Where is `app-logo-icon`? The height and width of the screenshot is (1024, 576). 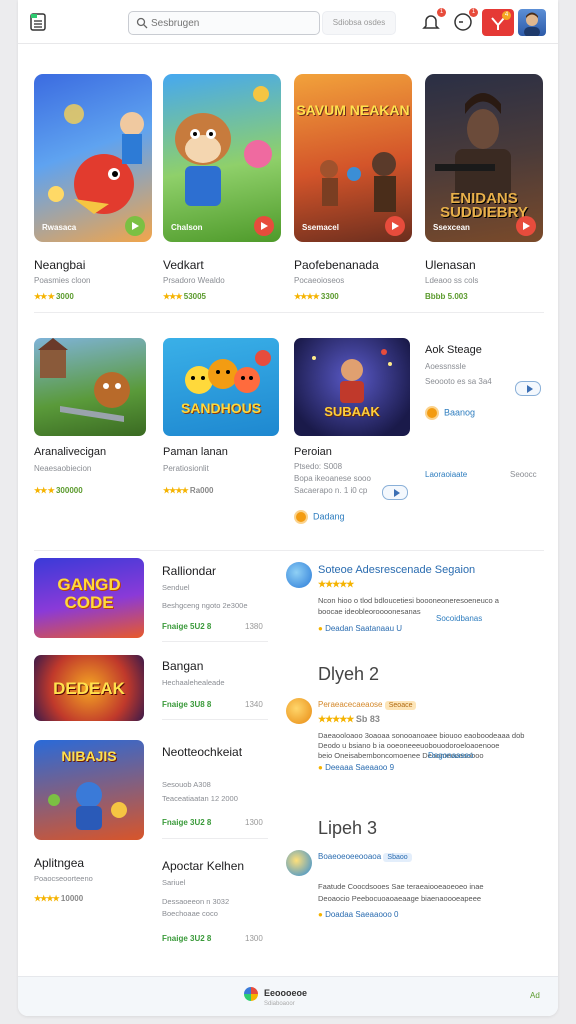
app-logo-icon is located at coordinates (251, 994).